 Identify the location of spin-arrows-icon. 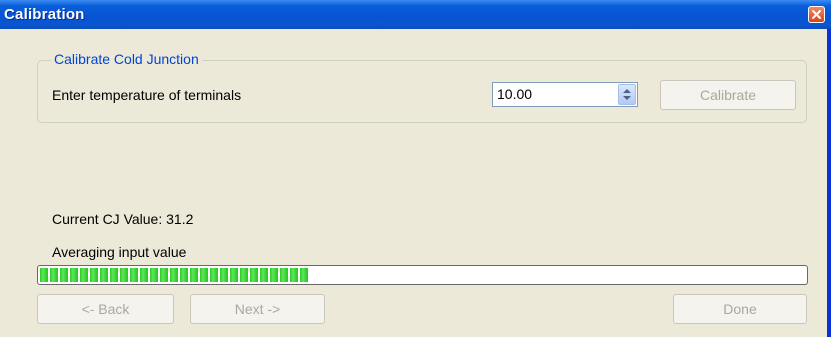
(627, 94).